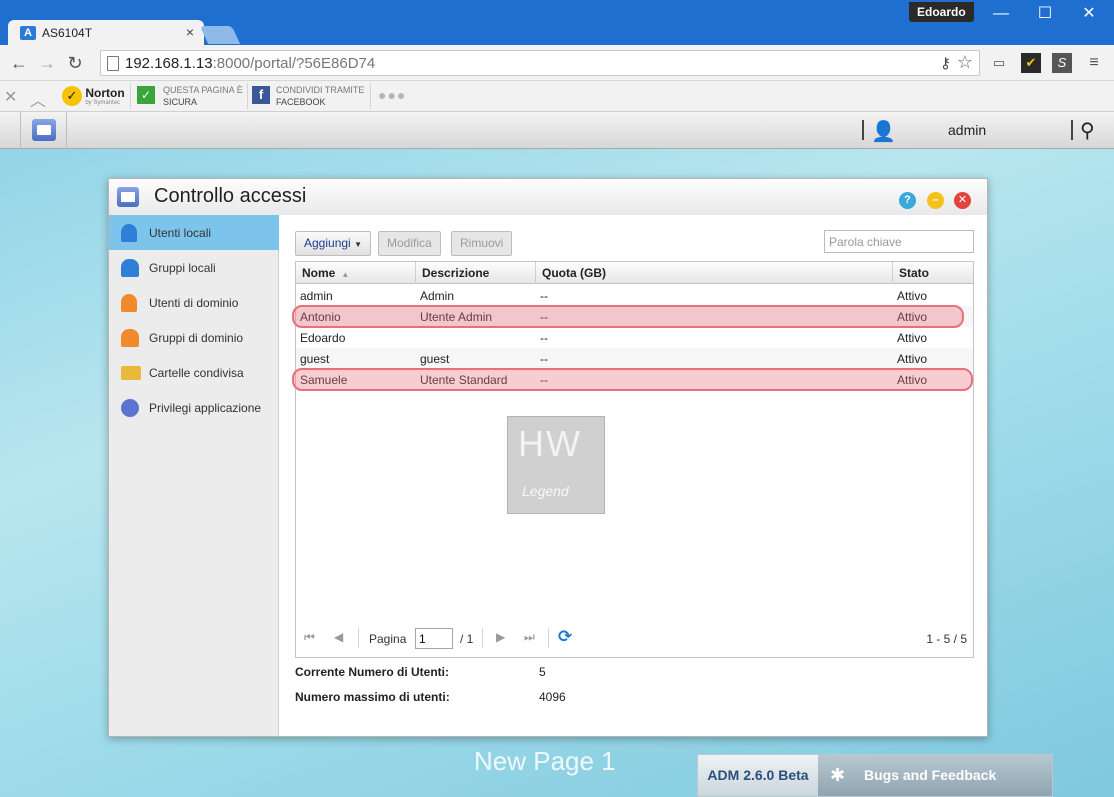 The height and width of the screenshot is (797, 1114). What do you see at coordinates (1062, 63) in the screenshot?
I see `extension-s-icon: S` at bounding box center [1062, 63].